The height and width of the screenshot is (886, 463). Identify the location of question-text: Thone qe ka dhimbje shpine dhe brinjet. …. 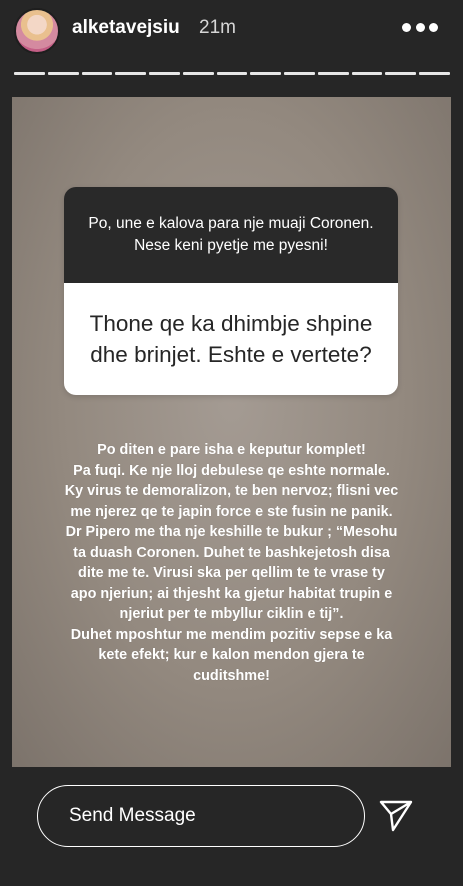
(231, 339).